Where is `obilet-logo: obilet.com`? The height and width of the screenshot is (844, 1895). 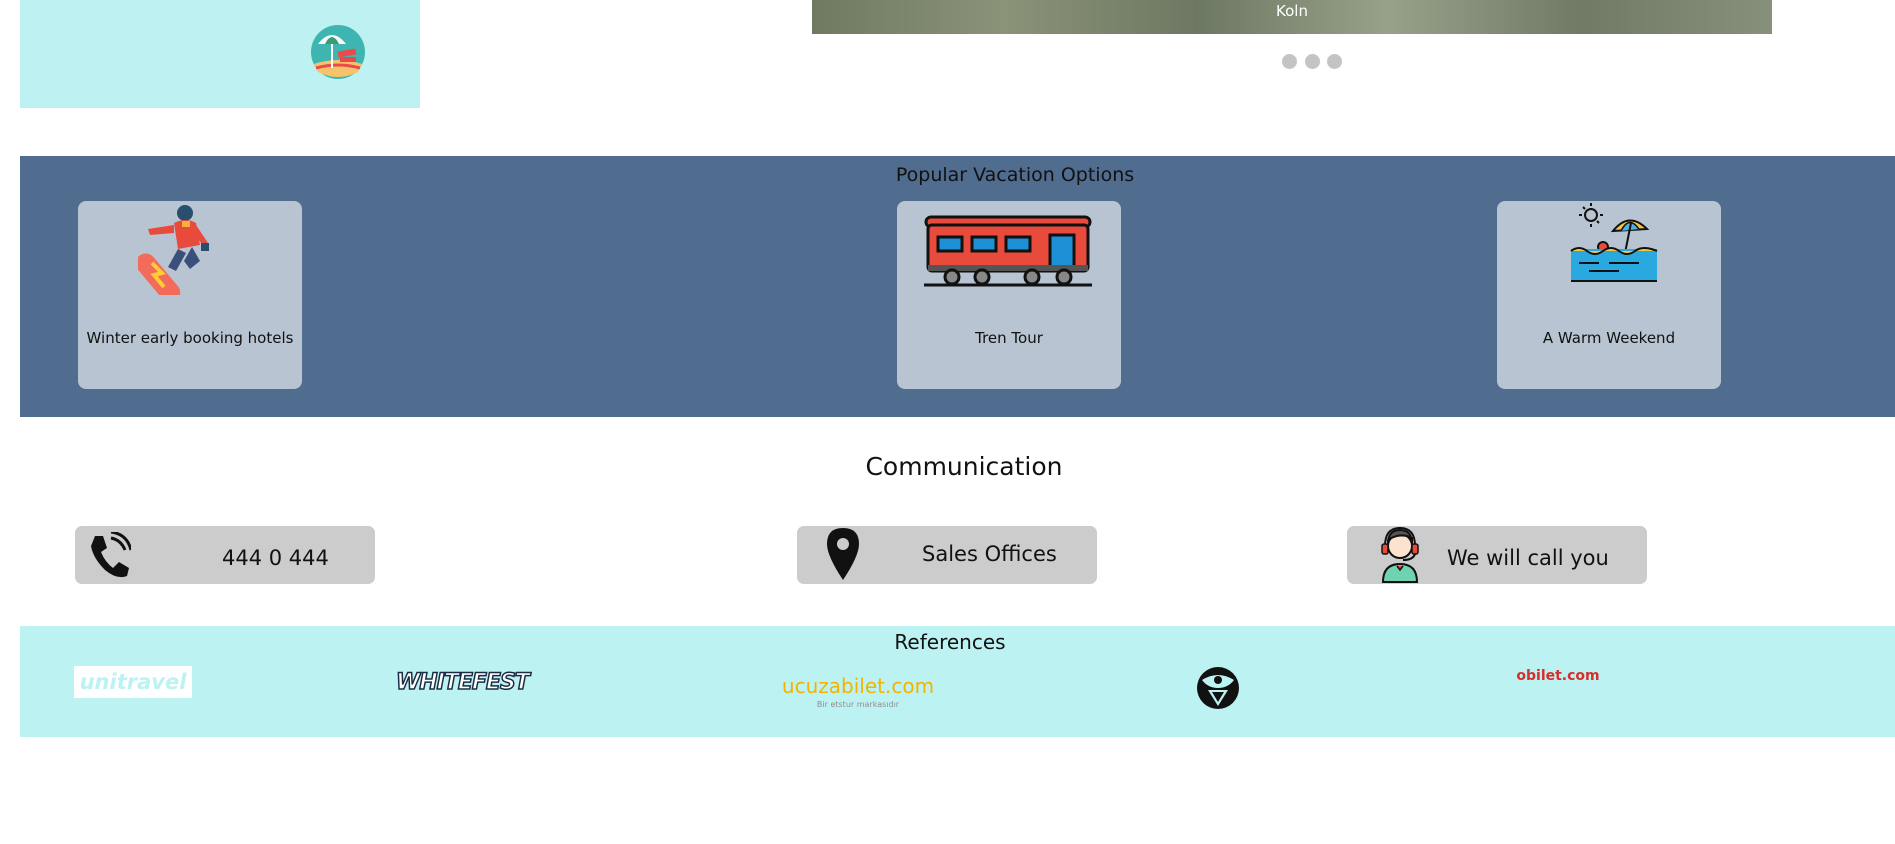 obilet-logo: obilet.com is located at coordinates (1558, 678).